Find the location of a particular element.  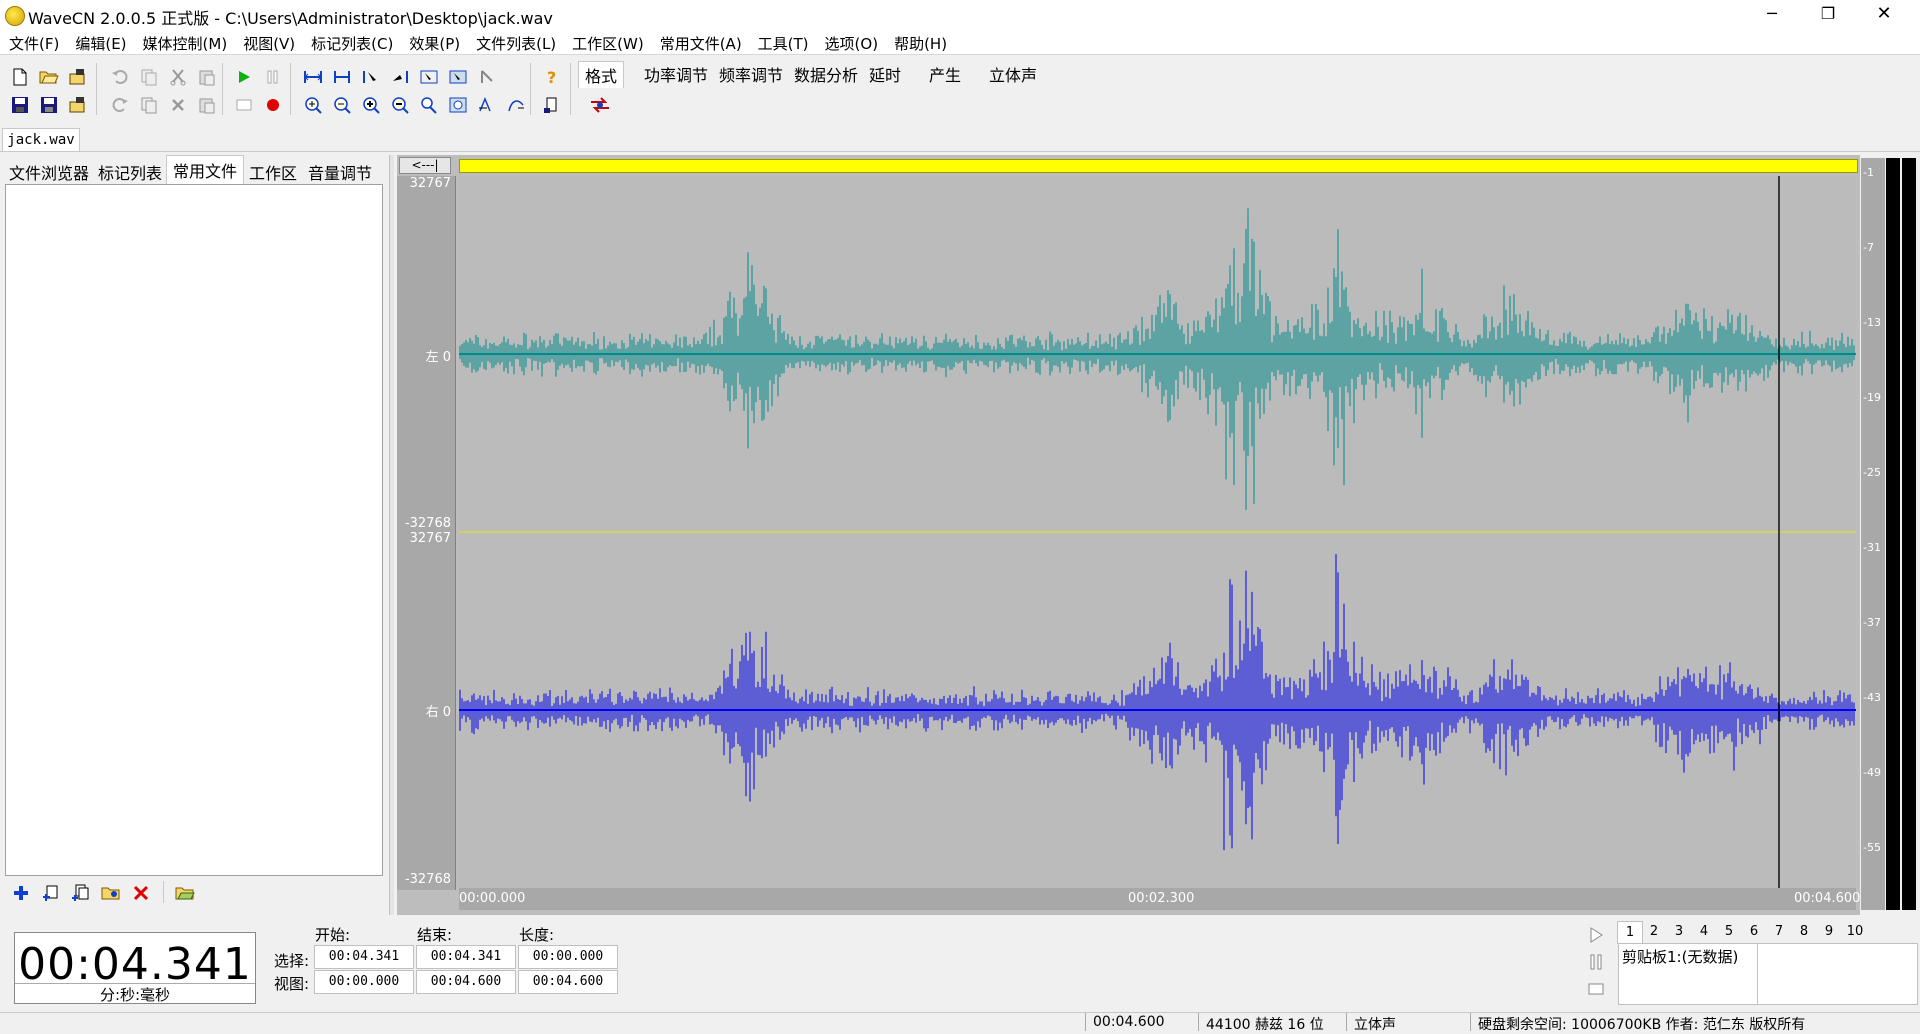

view-length-field: 00:04.600 is located at coordinates (568, 982).